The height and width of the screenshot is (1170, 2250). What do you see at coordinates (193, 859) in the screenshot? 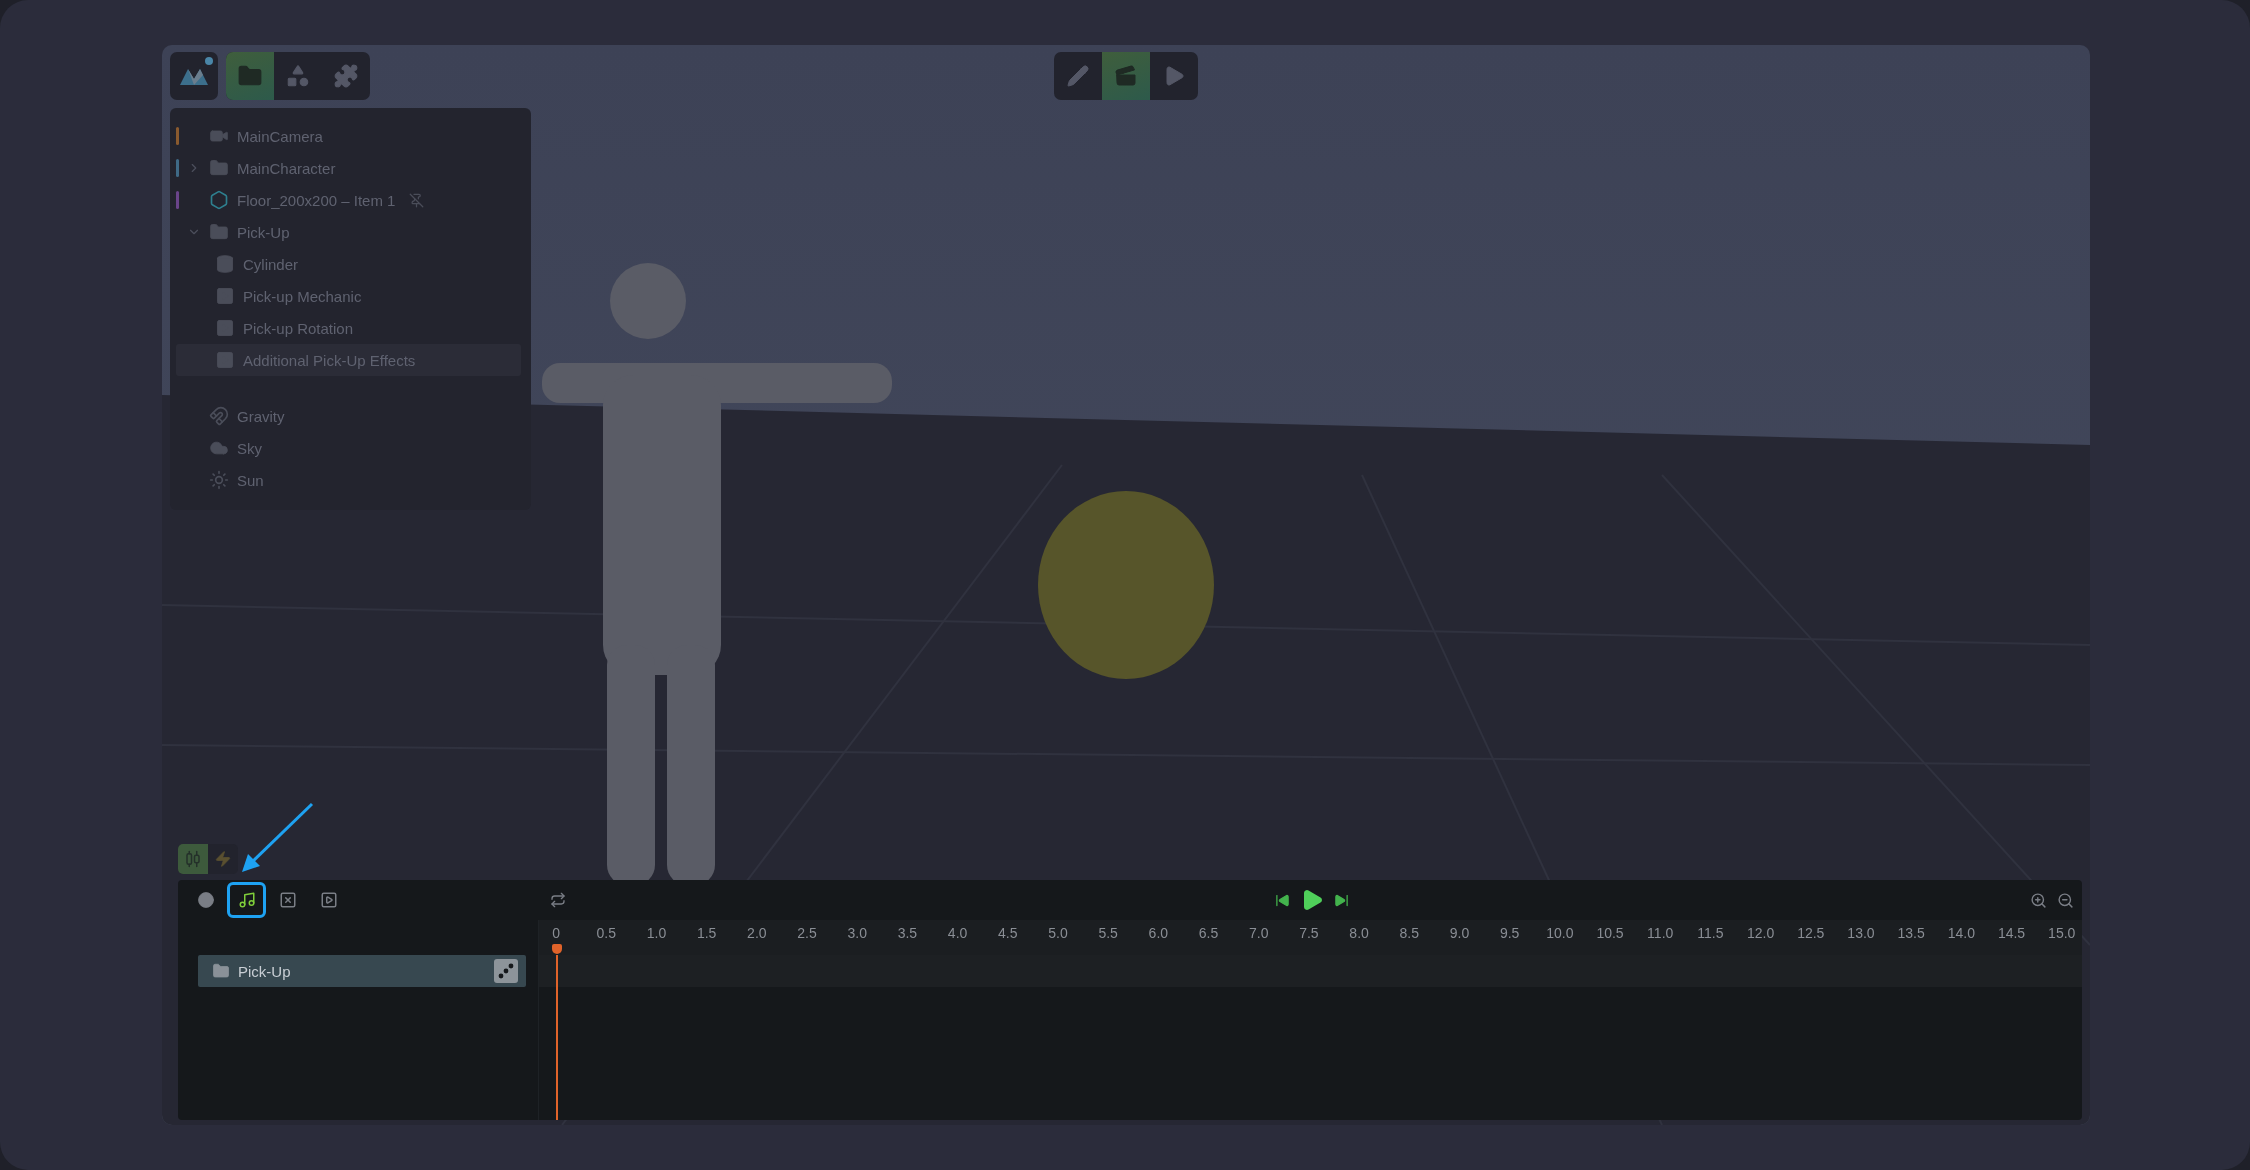
I see `tracks-icon` at bounding box center [193, 859].